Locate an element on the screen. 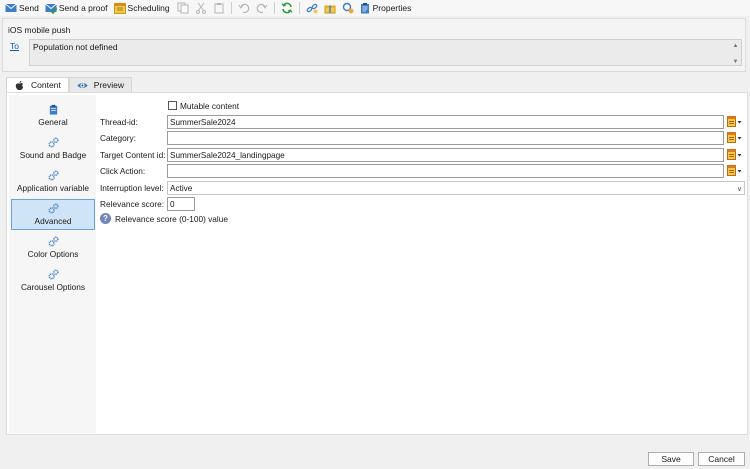 The height and width of the screenshot is (469, 750). click-action-input is located at coordinates (445, 171).